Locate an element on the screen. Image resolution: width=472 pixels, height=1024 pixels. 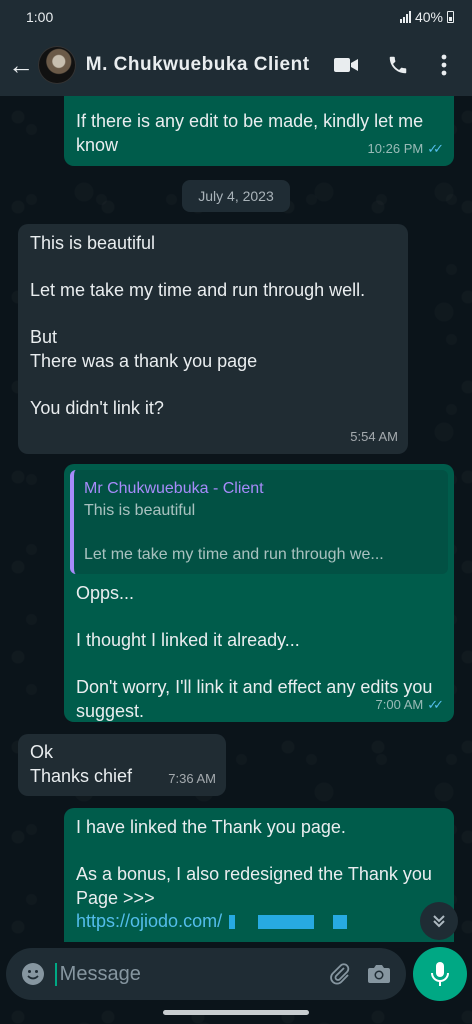
message-meta: 10:26 PM ✓✓ is located at coordinates (406, 149).